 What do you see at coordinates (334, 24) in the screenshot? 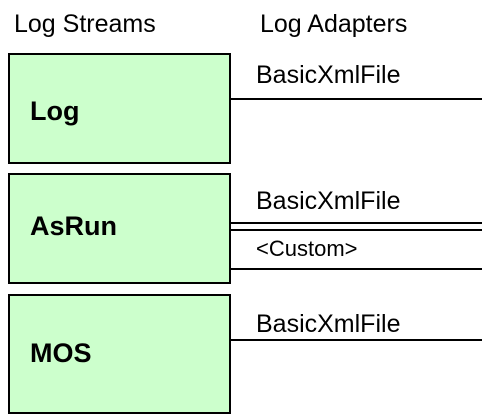
I see `log-adapters-header: Log Adapters` at bounding box center [334, 24].